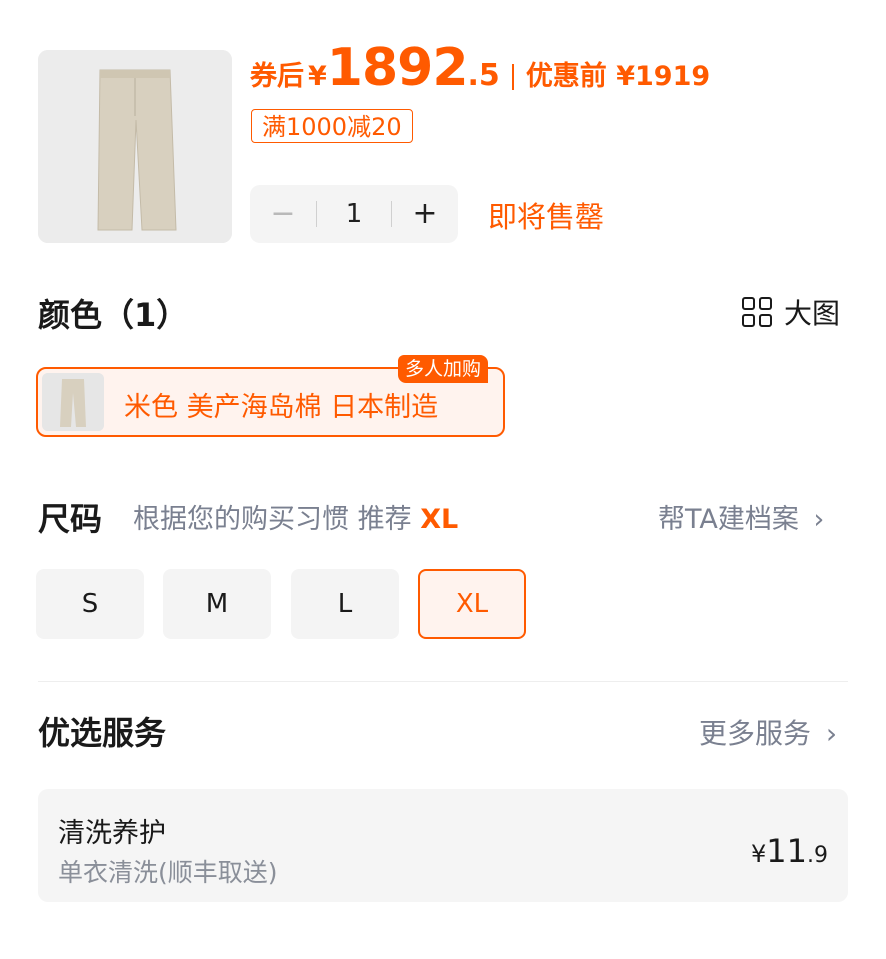 The image size is (886, 959). Describe the element at coordinates (443, 369) in the screenshot. I see `hot-tag: 多人加购` at that location.